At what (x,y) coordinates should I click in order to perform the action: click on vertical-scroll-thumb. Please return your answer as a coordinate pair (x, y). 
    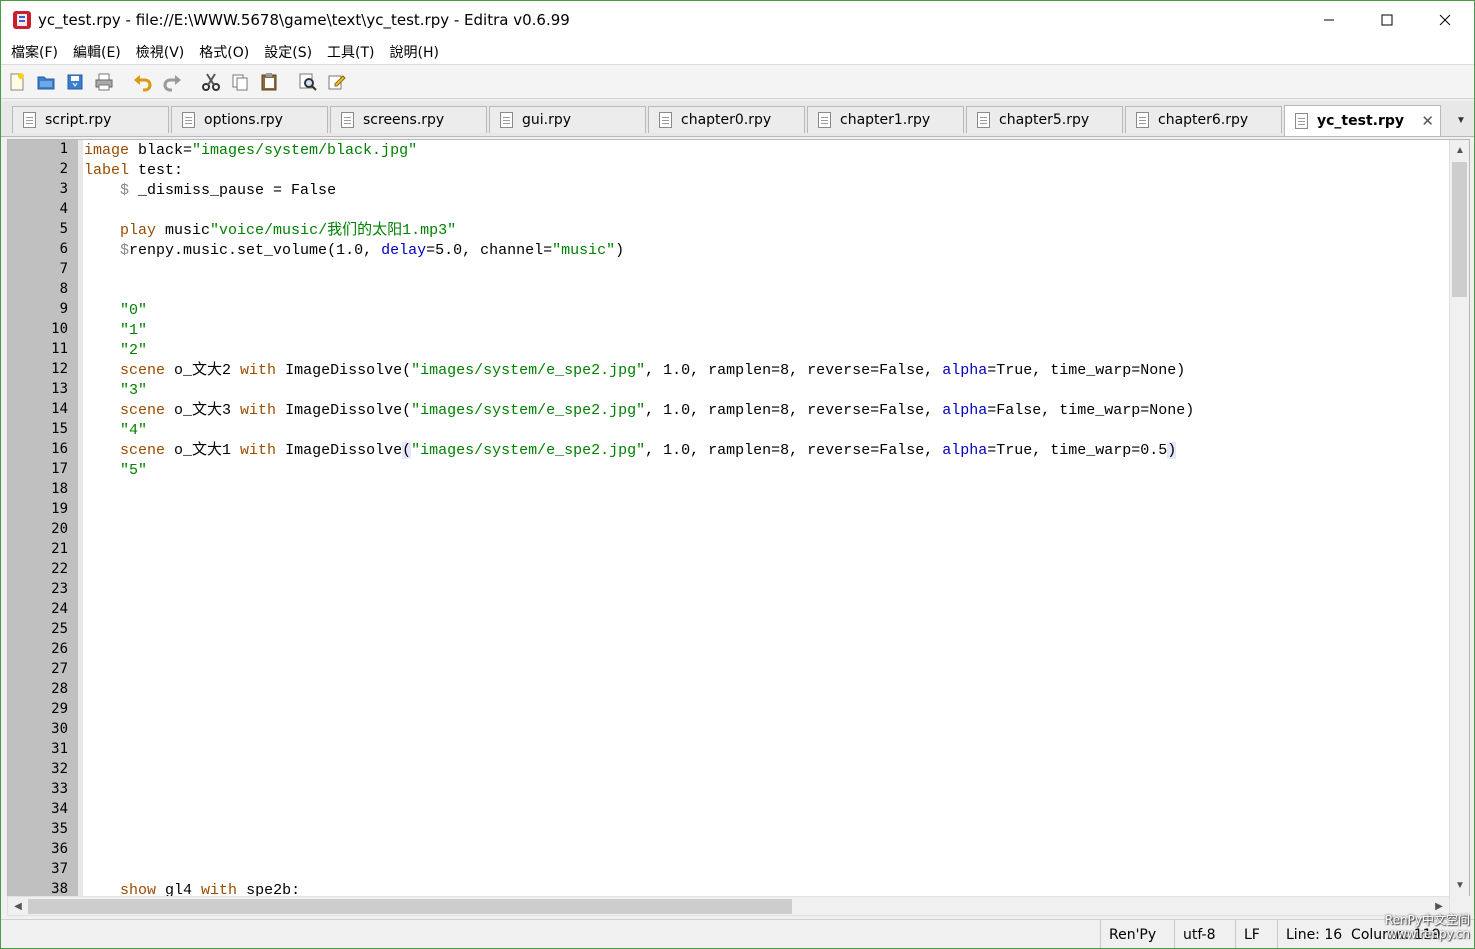
    Looking at the image, I should click on (1459, 229).